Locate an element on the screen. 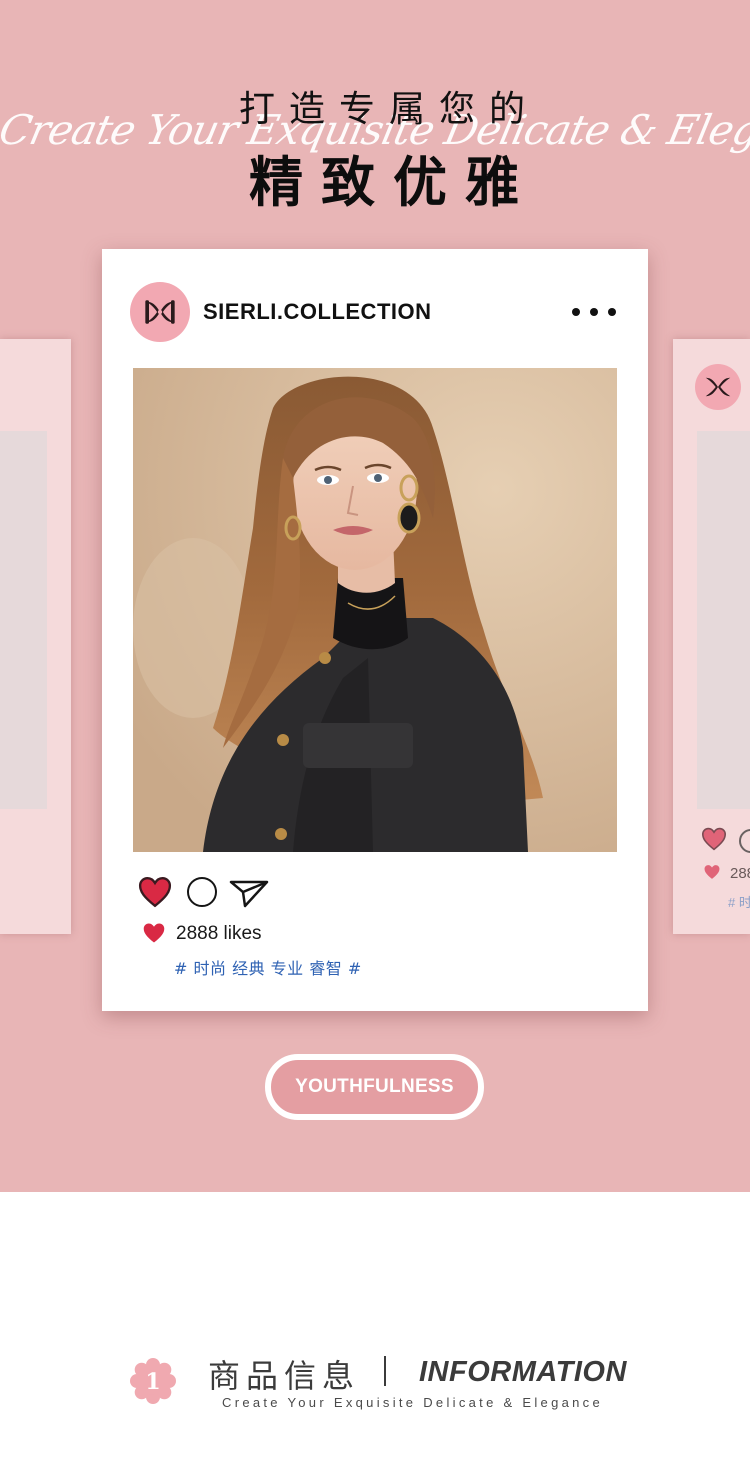 The height and width of the screenshot is (1461, 750). badge-number: 1 is located at coordinates (152, 1382).